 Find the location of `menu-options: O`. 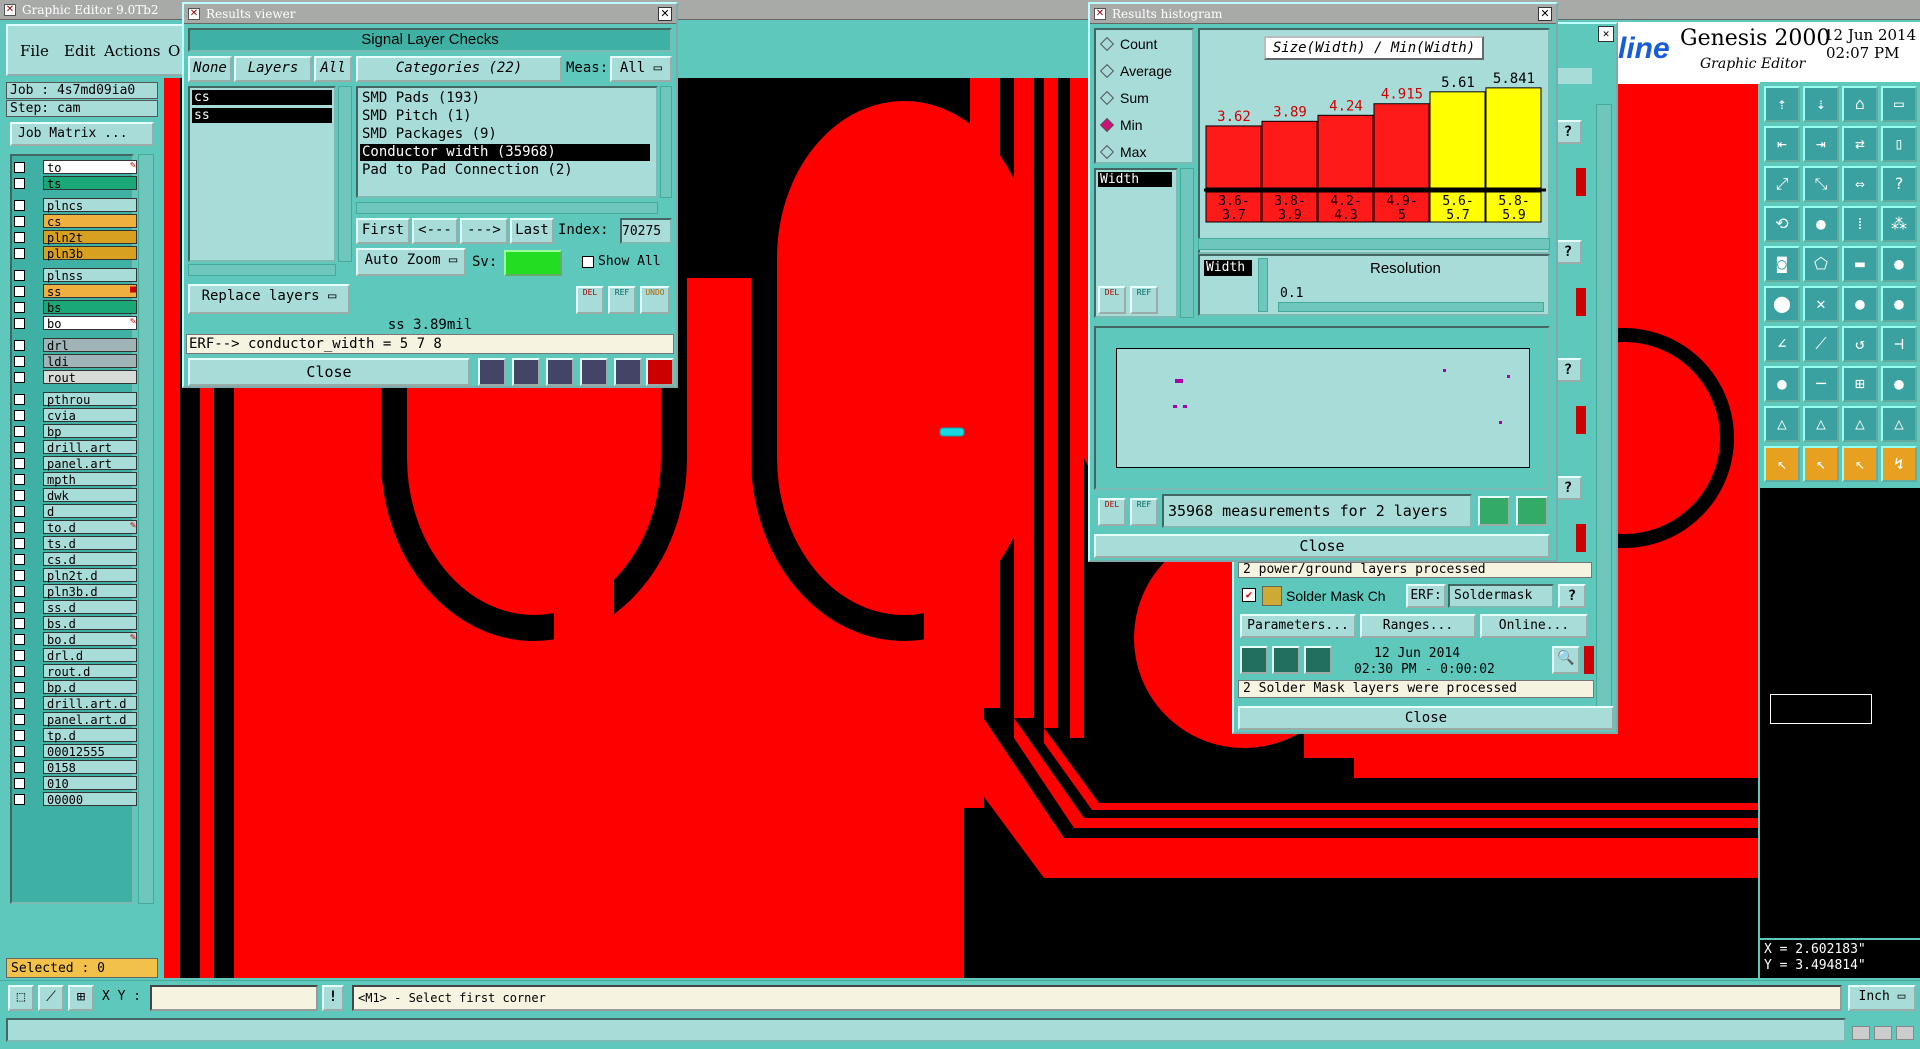

menu-options: O is located at coordinates (174, 51).